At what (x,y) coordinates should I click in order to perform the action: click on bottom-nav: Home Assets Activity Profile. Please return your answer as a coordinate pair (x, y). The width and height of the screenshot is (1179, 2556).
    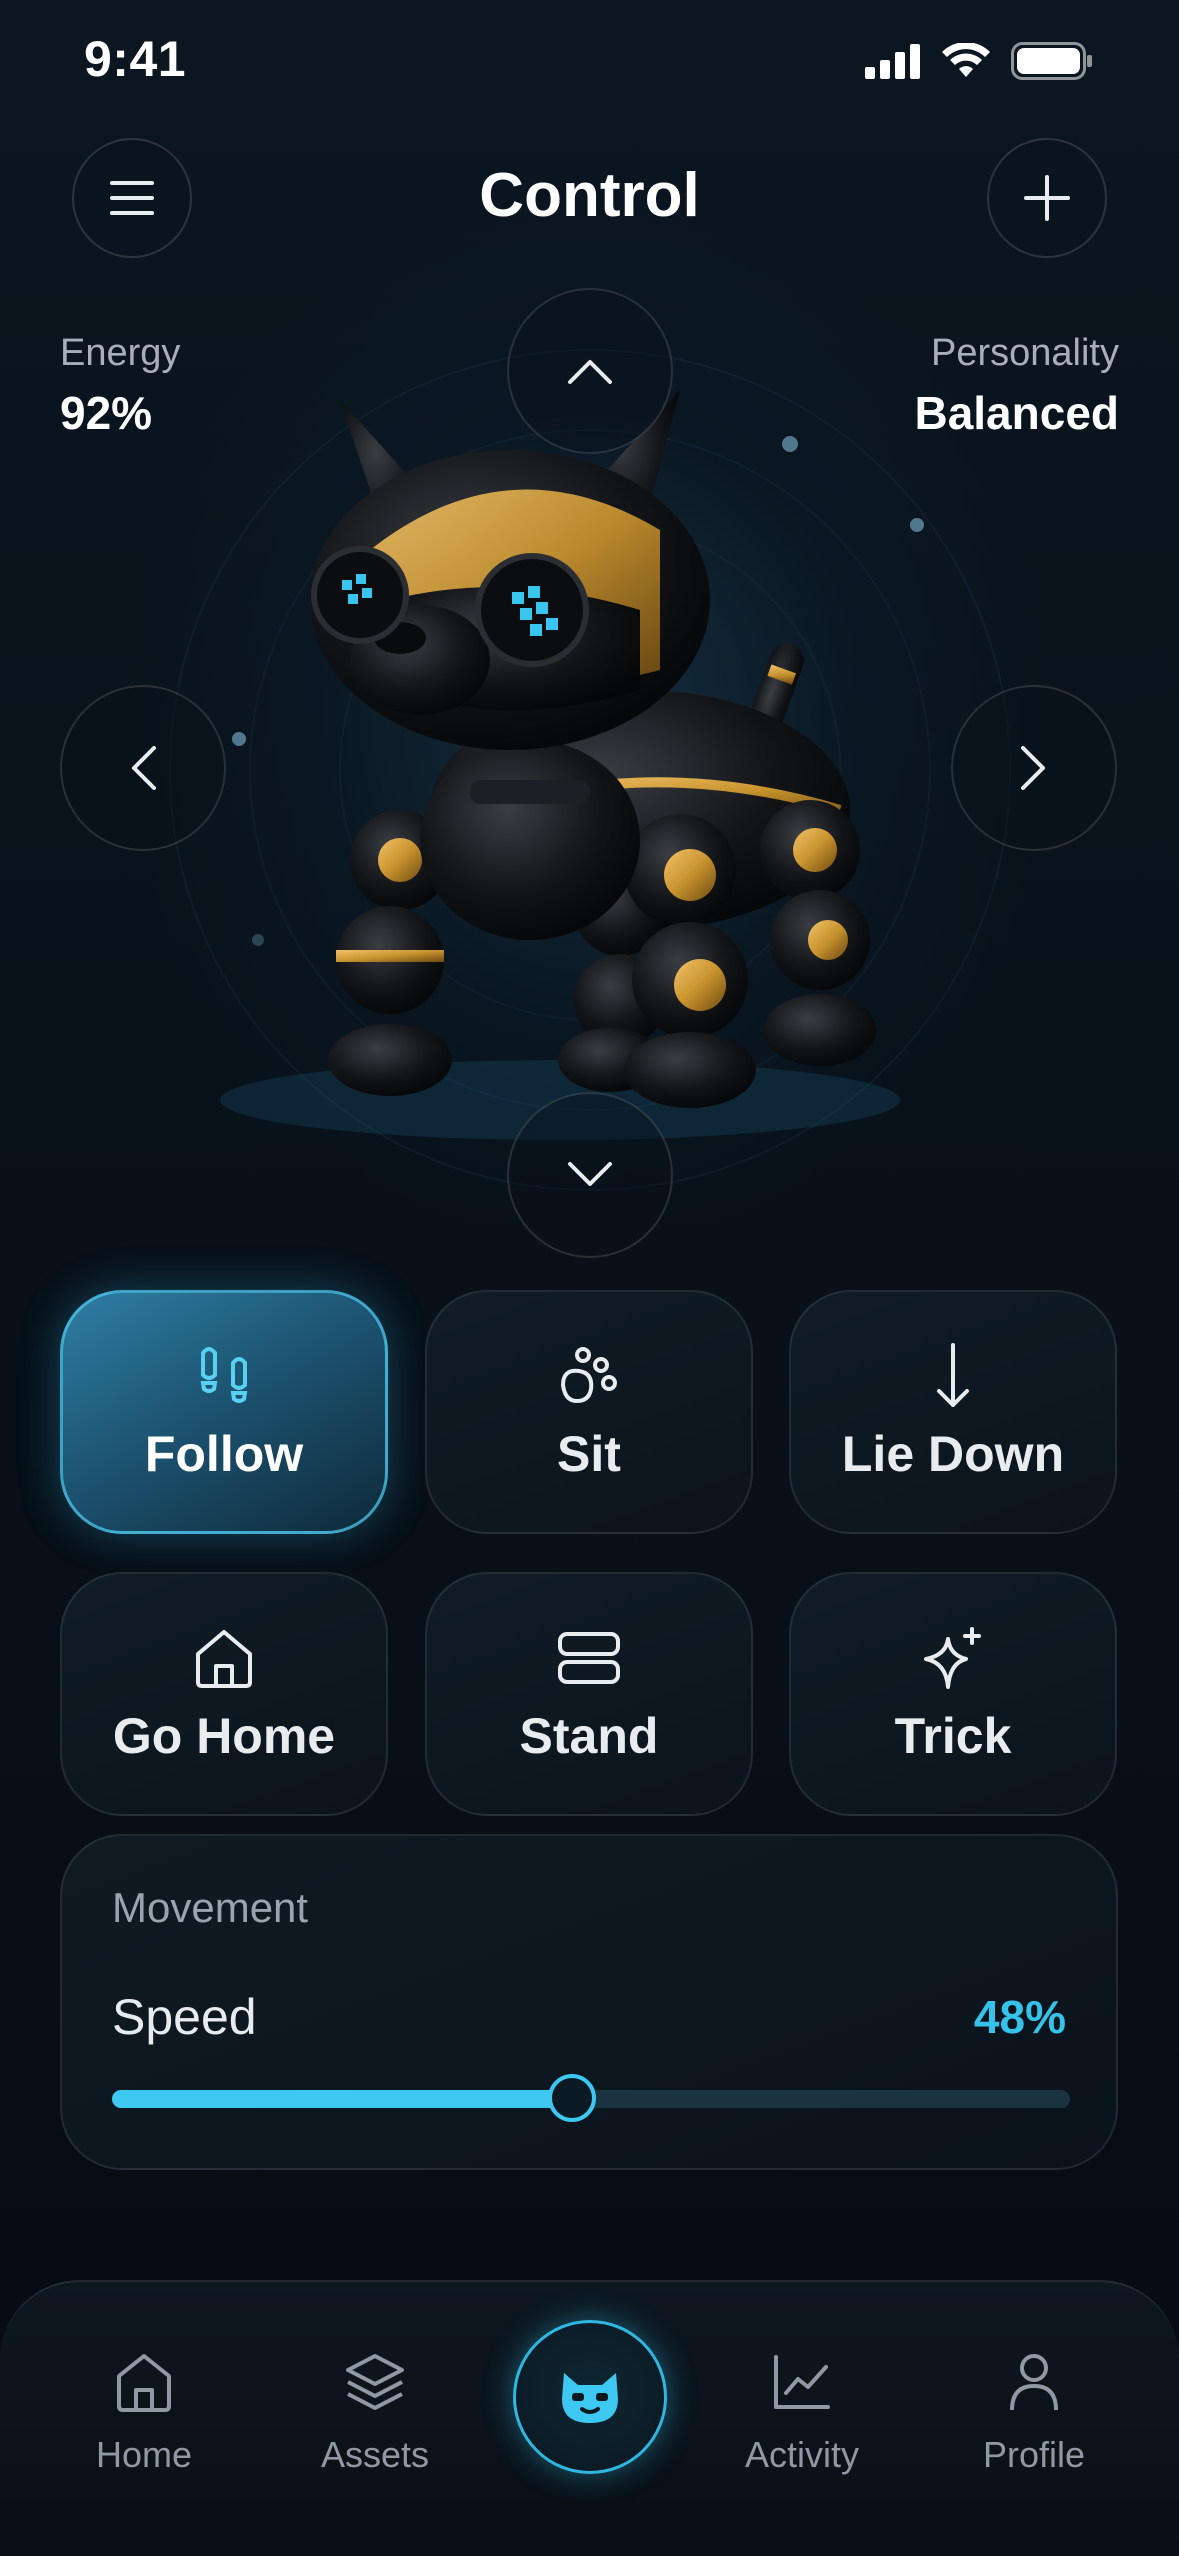
    Looking at the image, I should click on (589, 2418).